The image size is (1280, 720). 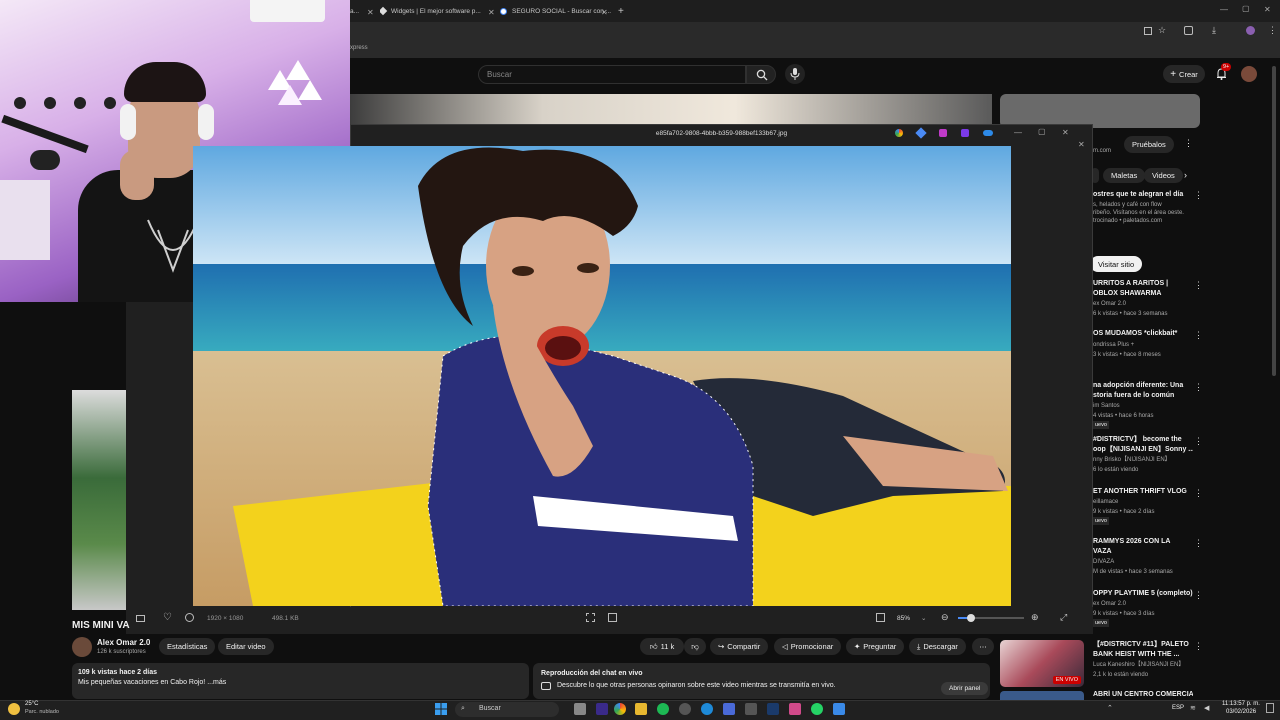 What do you see at coordinates (1184, 74) in the screenshot?
I see `create-button: + Crear` at bounding box center [1184, 74].